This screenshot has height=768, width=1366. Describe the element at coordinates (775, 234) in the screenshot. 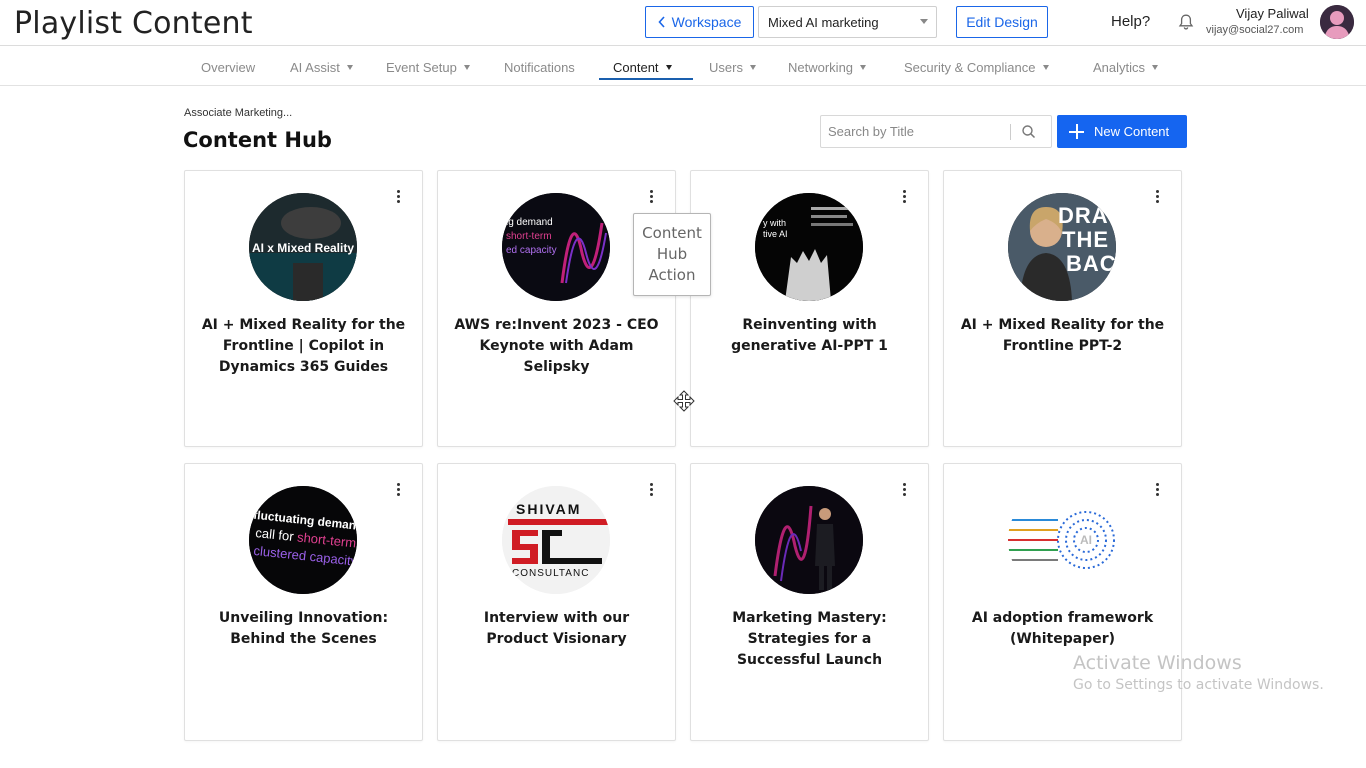

I see `svg-text: tive AI` at that location.